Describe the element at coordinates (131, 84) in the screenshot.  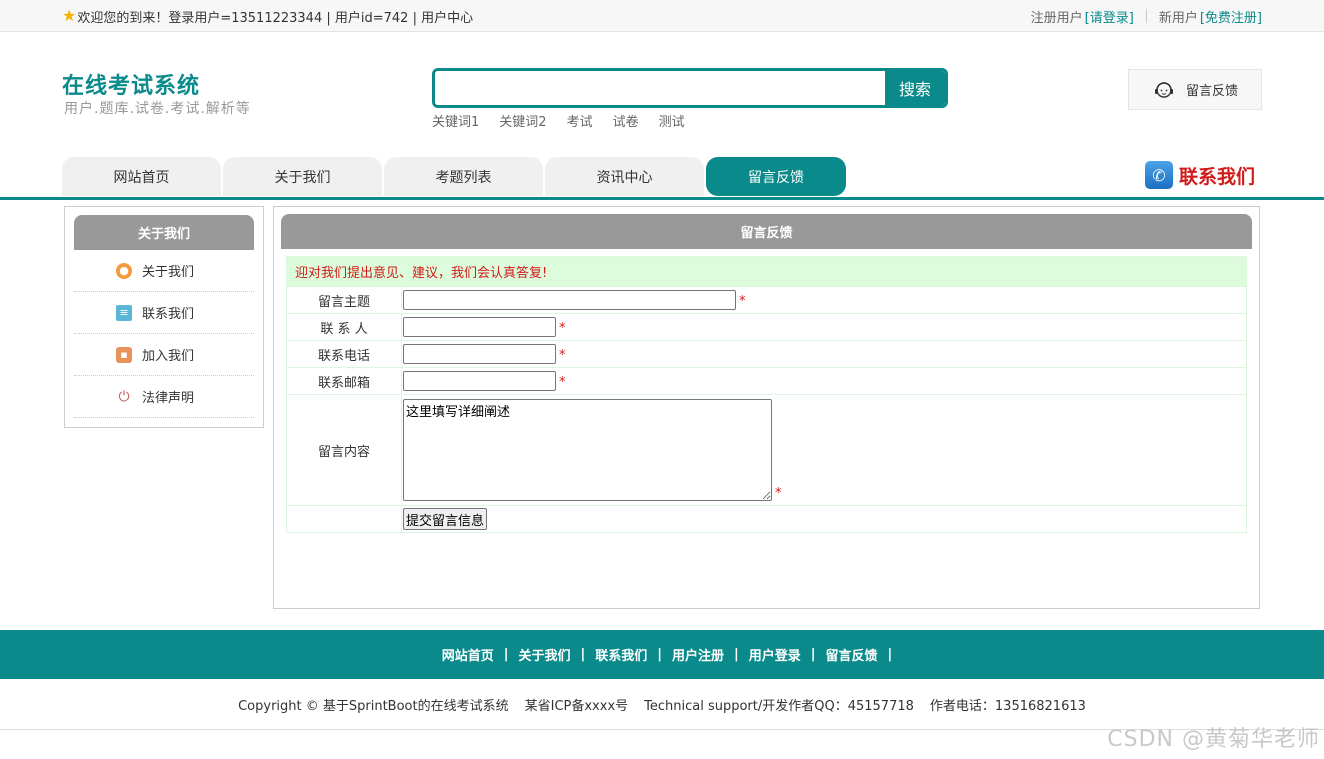
I see `site-title: 在线考试系统` at that location.